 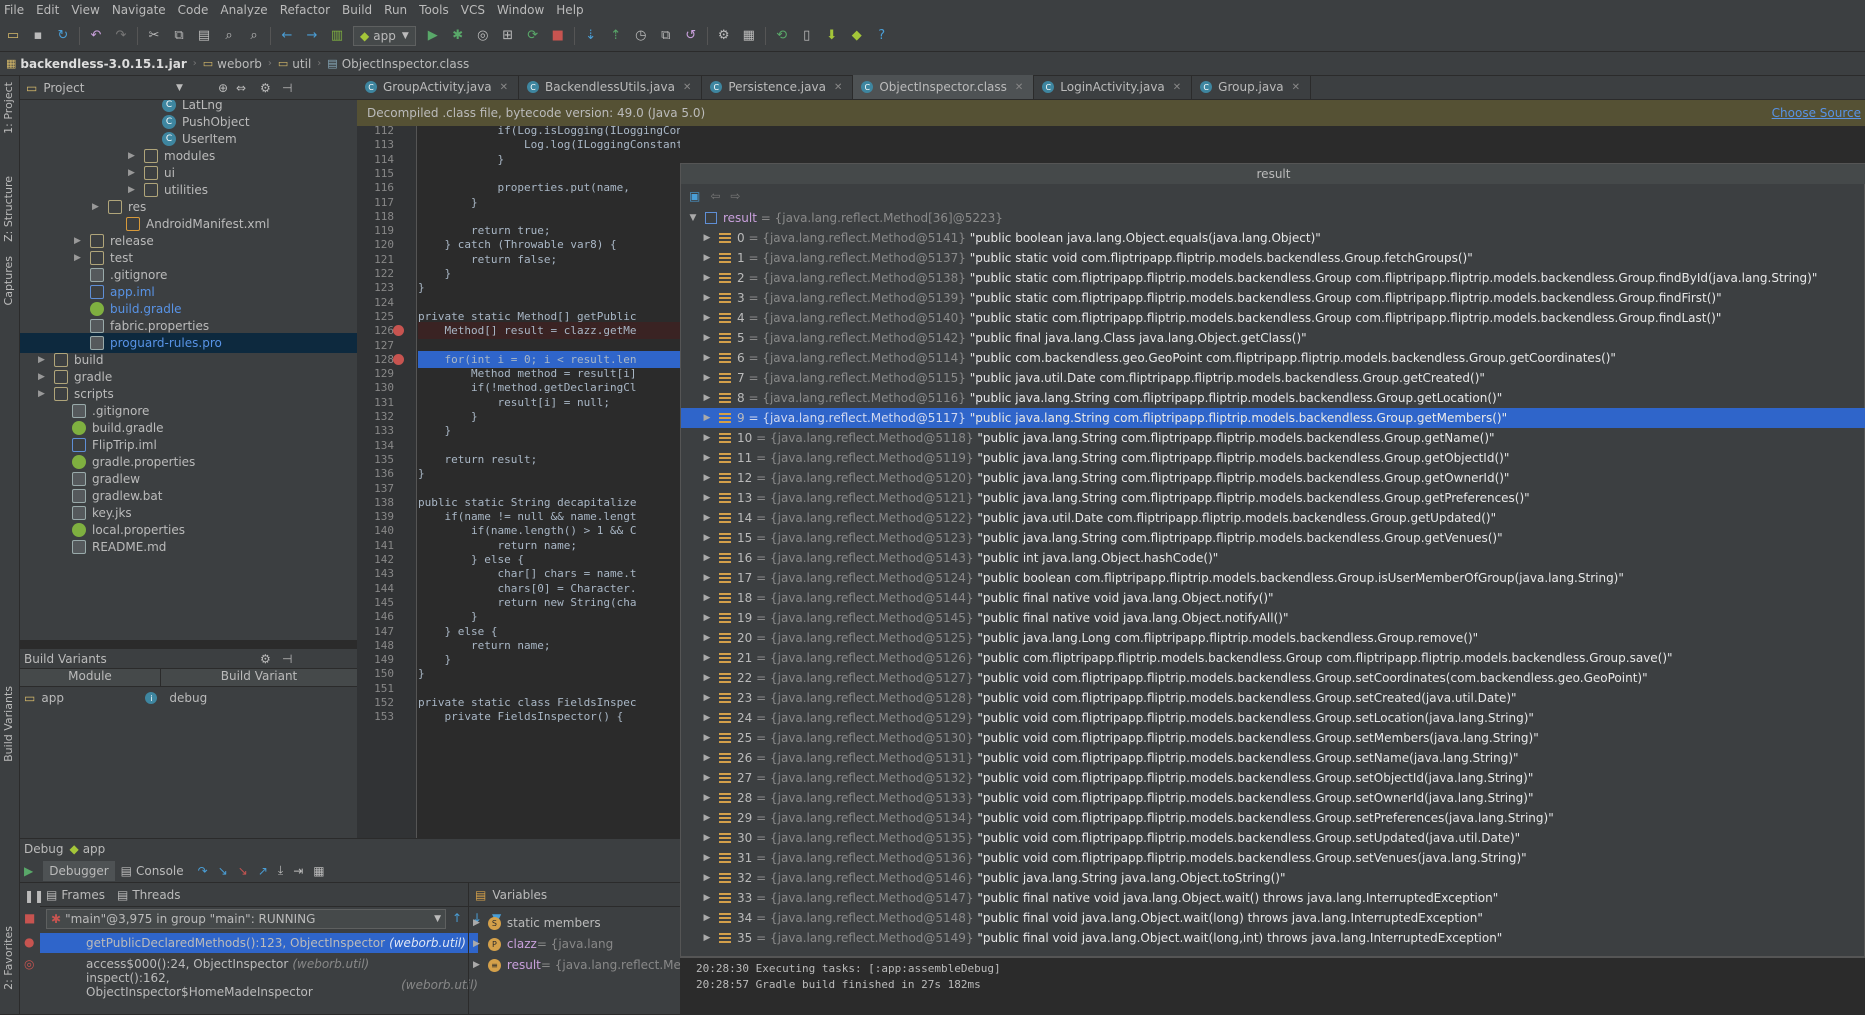 What do you see at coordinates (13, 36) in the screenshot?
I see `open-folder-icon: ▭` at bounding box center [13, 36].